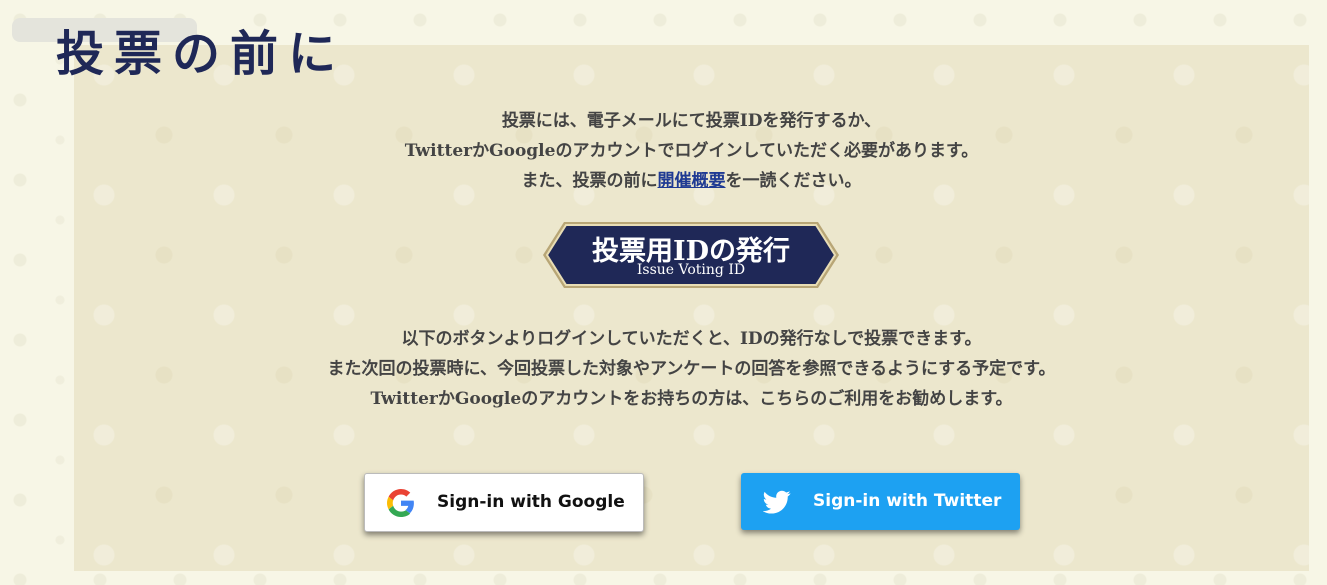 This screenshot has width=1327, height=585. I want to click on intro-line-3-before: また、投票の前に, so click(589, 181).